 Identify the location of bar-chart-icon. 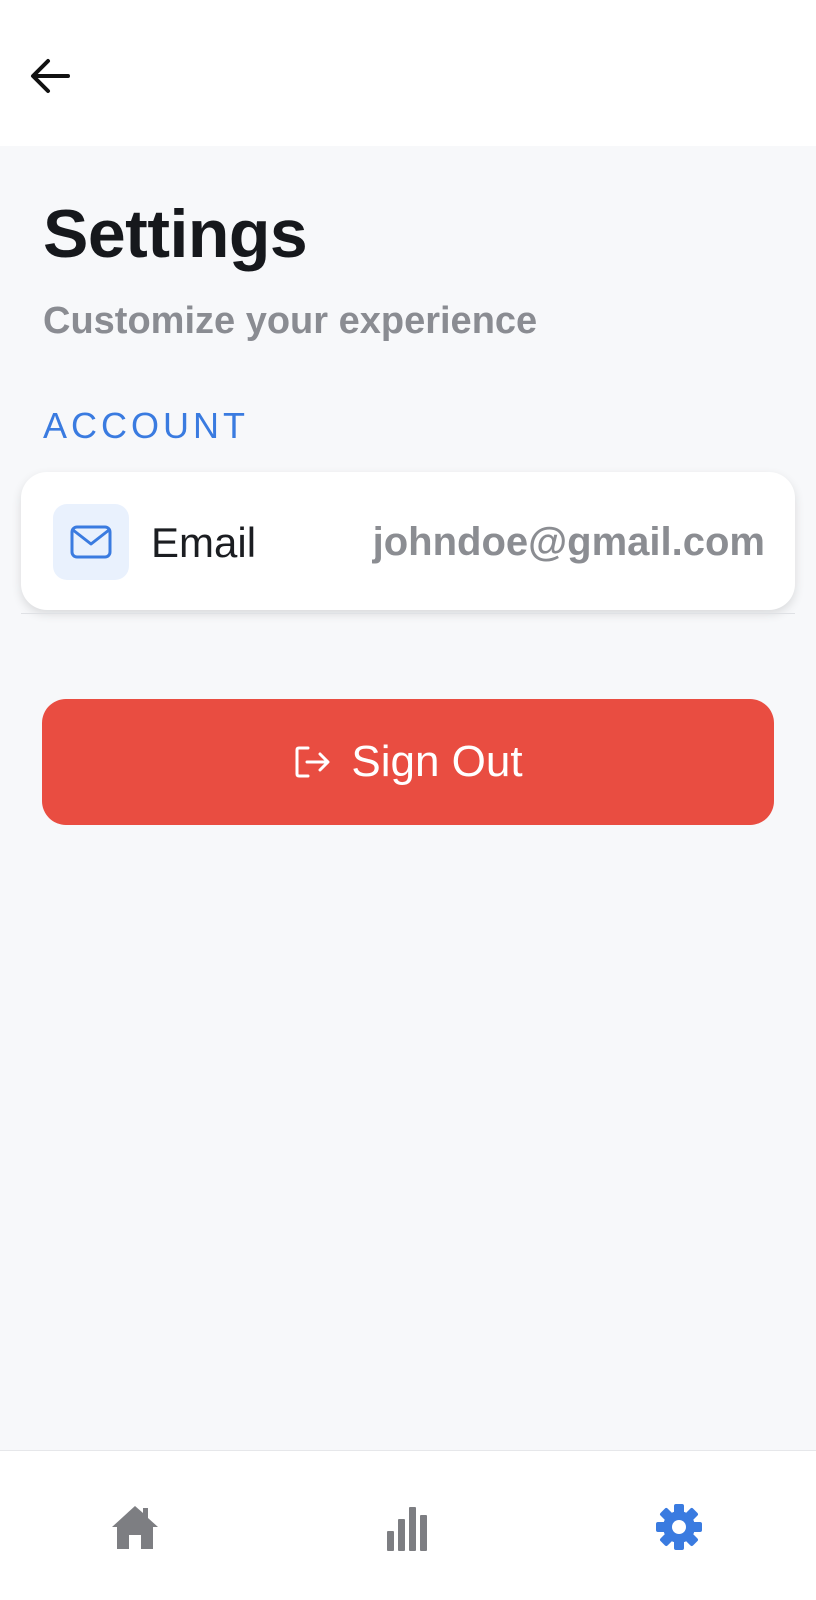
(407, 1529).